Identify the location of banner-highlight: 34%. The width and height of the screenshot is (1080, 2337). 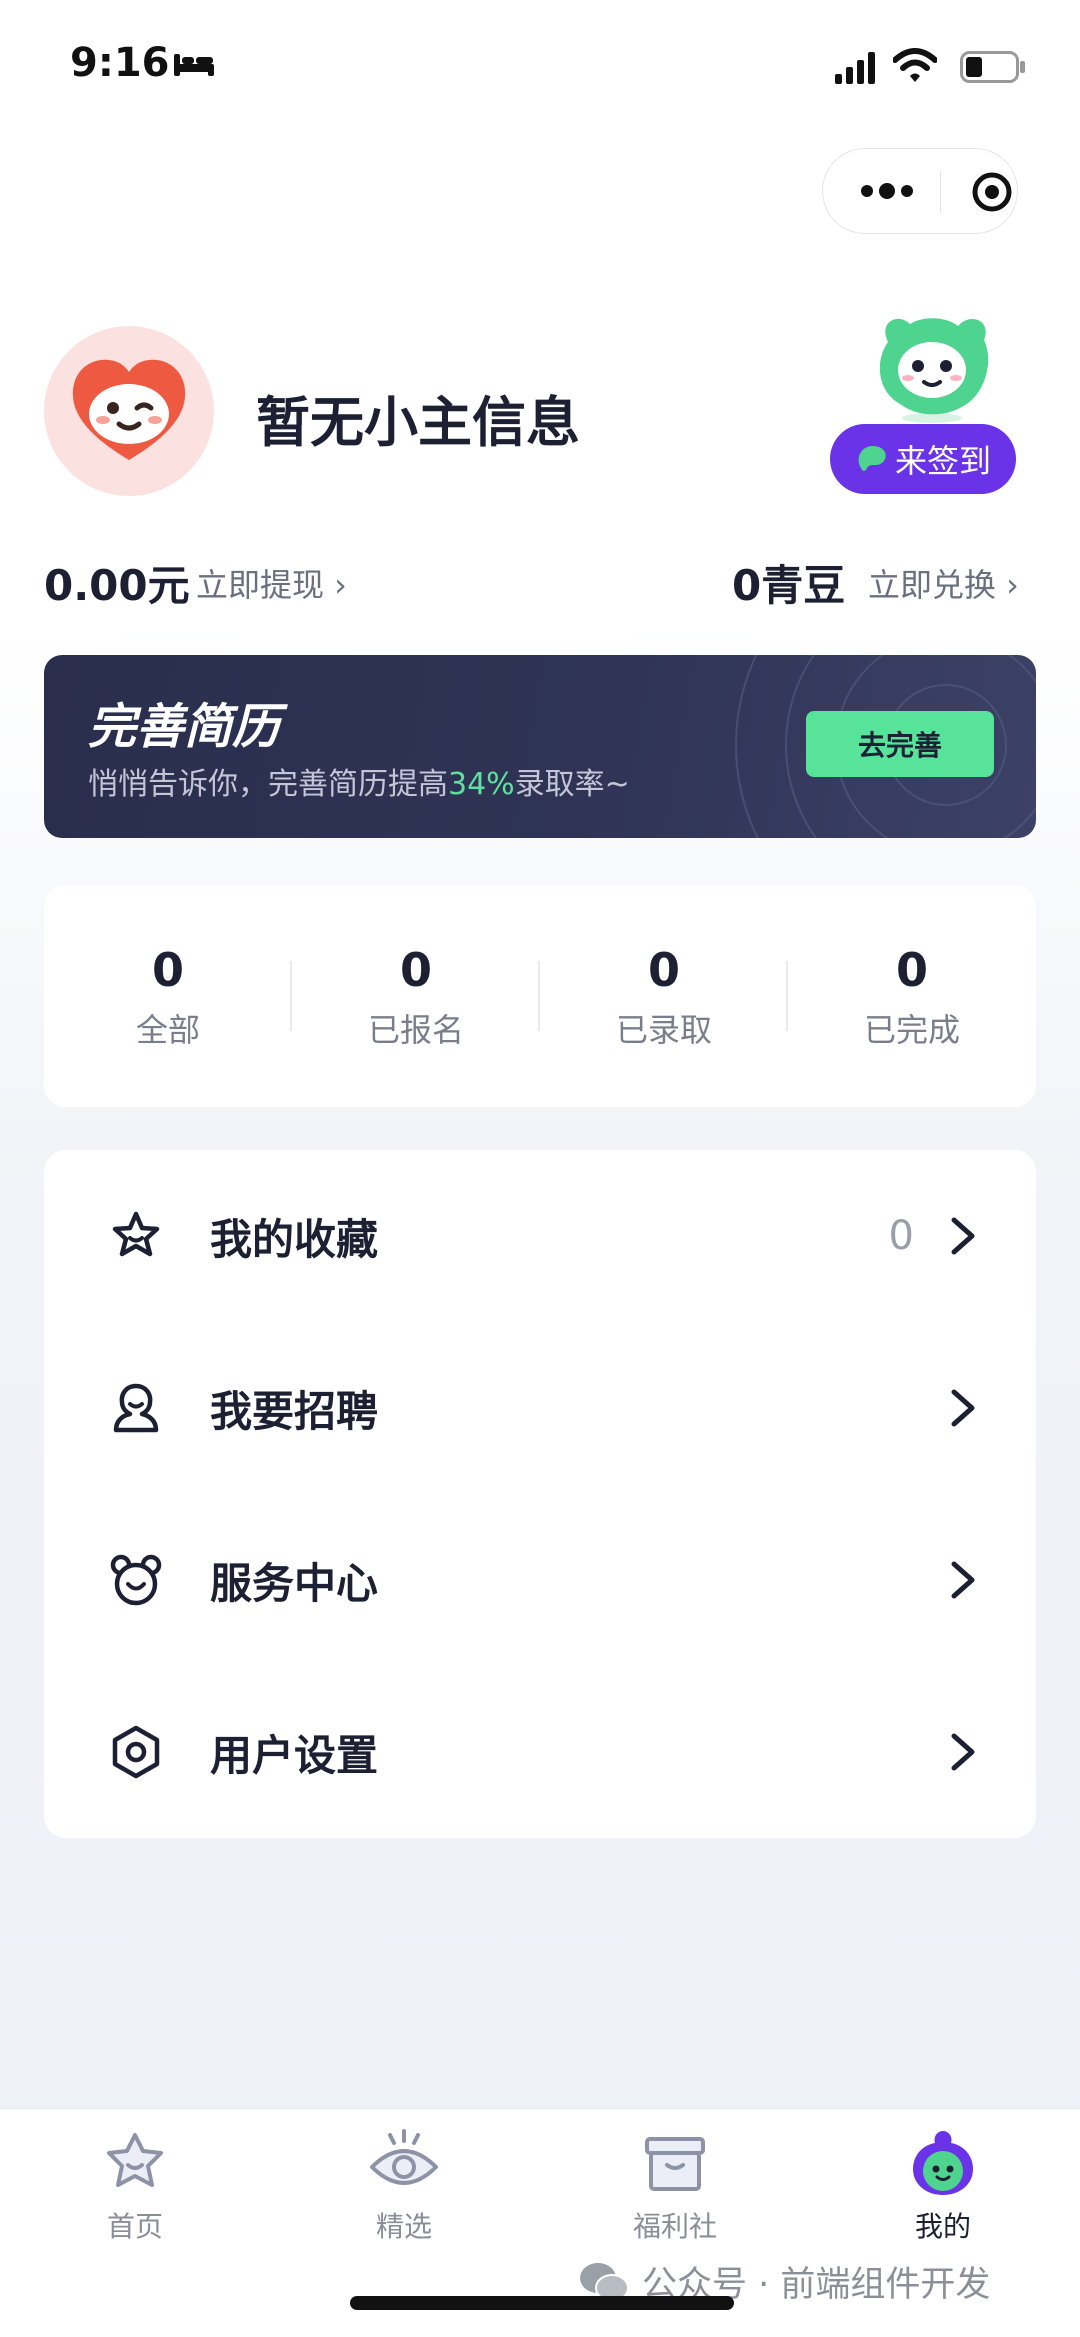
(481, 784).